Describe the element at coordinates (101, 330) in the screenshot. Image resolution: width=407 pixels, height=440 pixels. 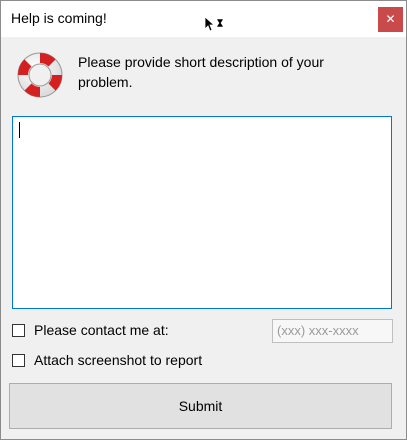
I see `contact-label: Please contact me at:` at that location.